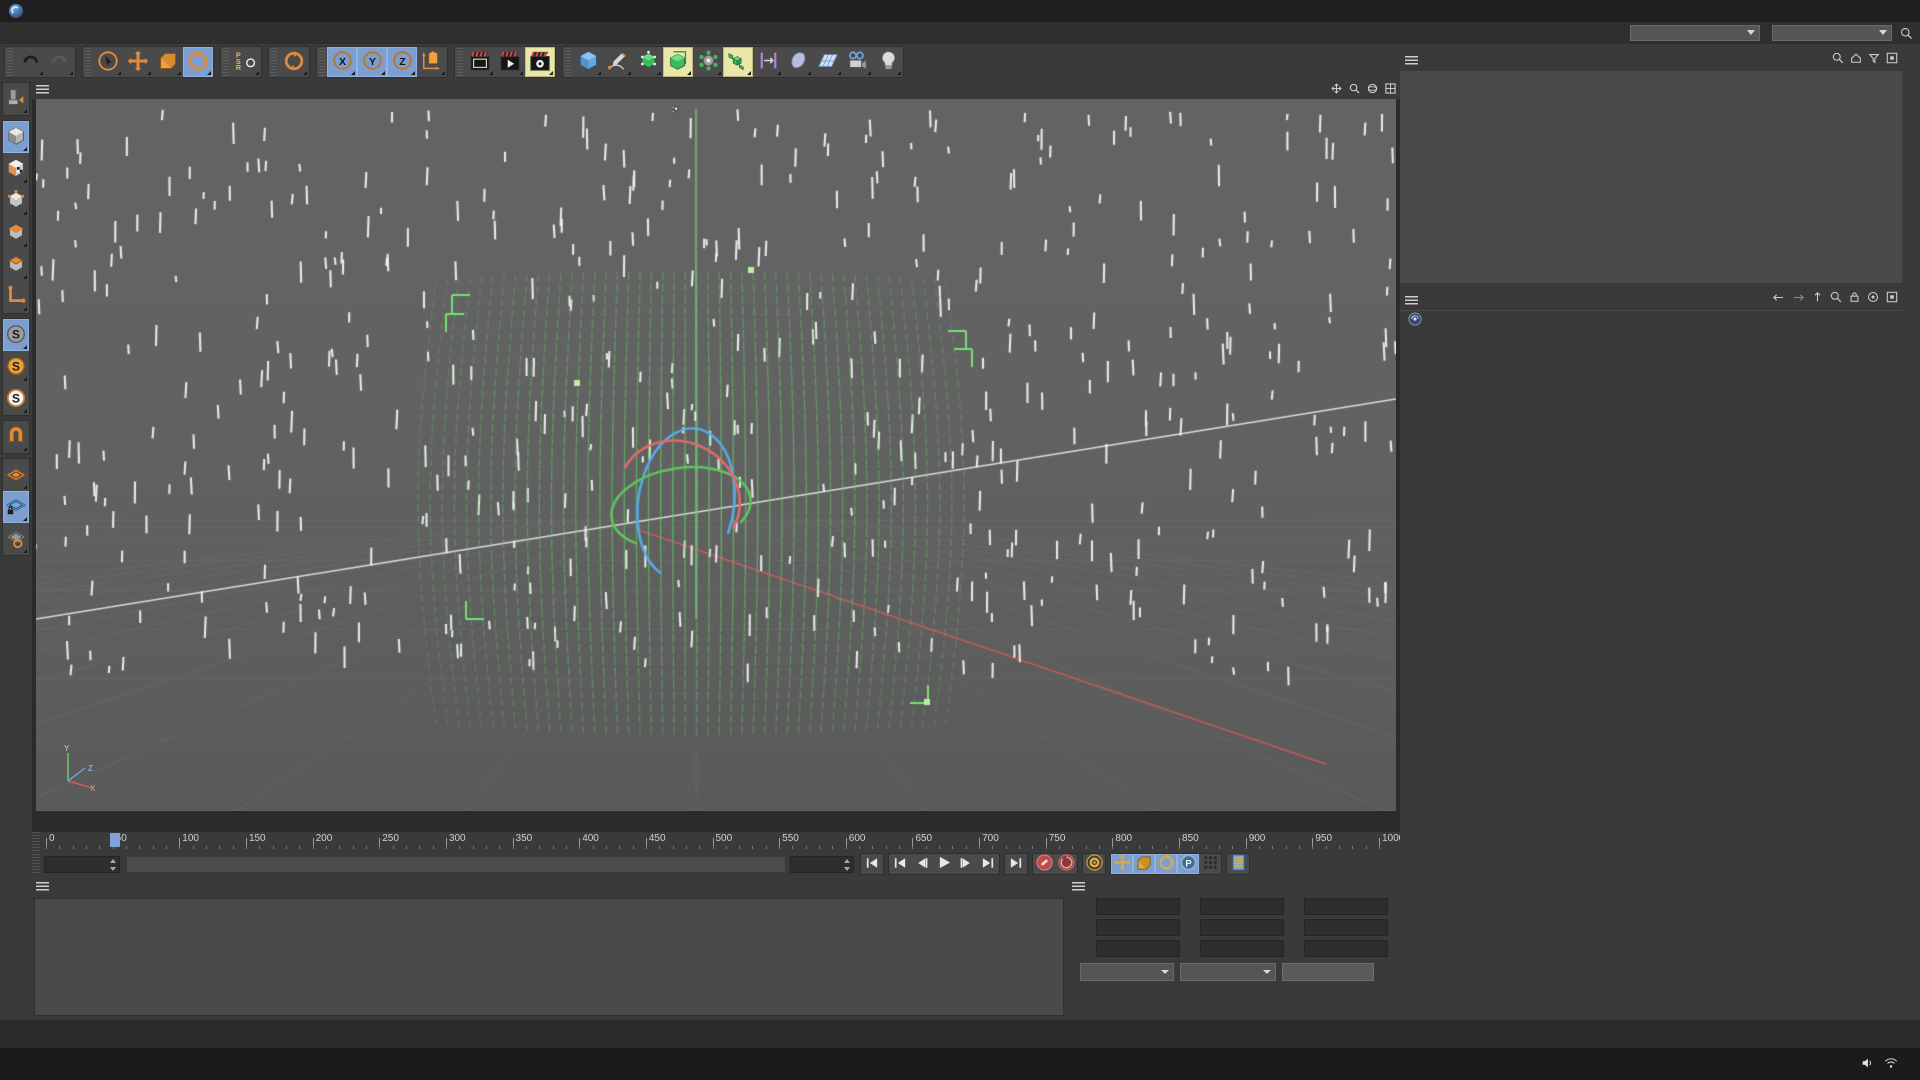  What do you see at coordinates (36, 864) in the screenshot?
I see `transport-grip` at bounding box center [36, 864].